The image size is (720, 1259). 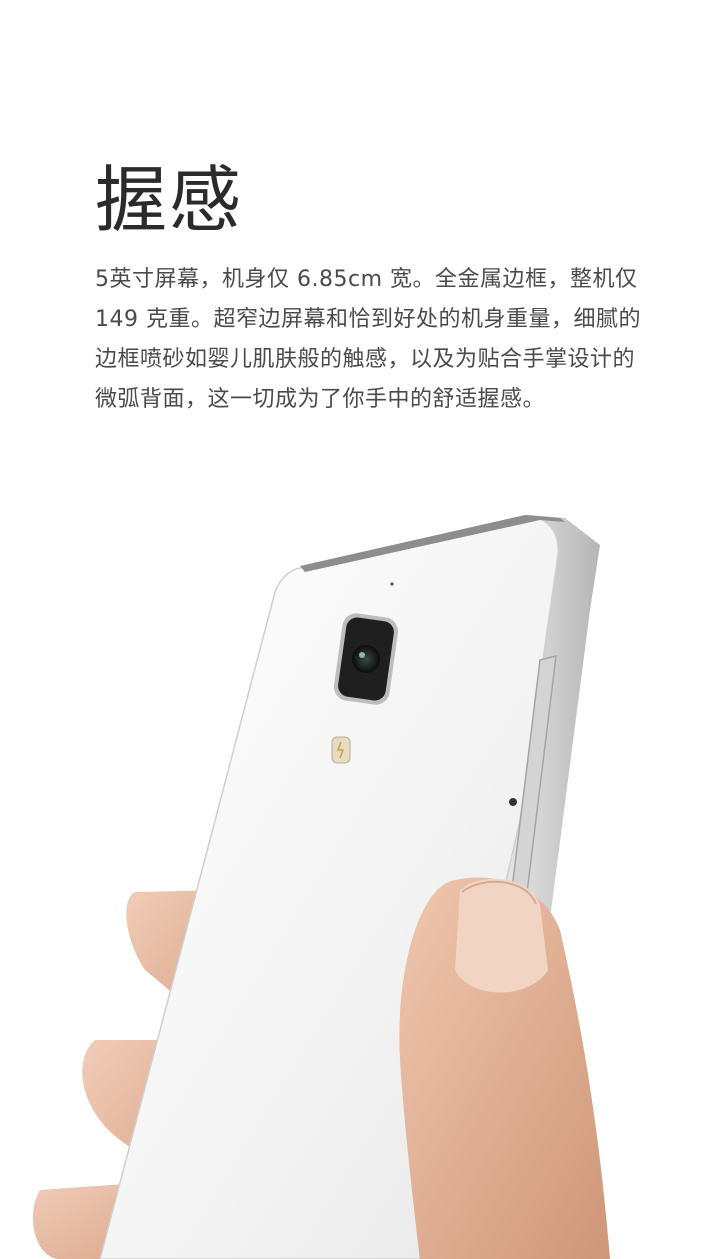 I want to click on description-line: 149 克重。超窄边屏幕和恰到好处的机身重量，细腻的, so click(x=368, y=319).